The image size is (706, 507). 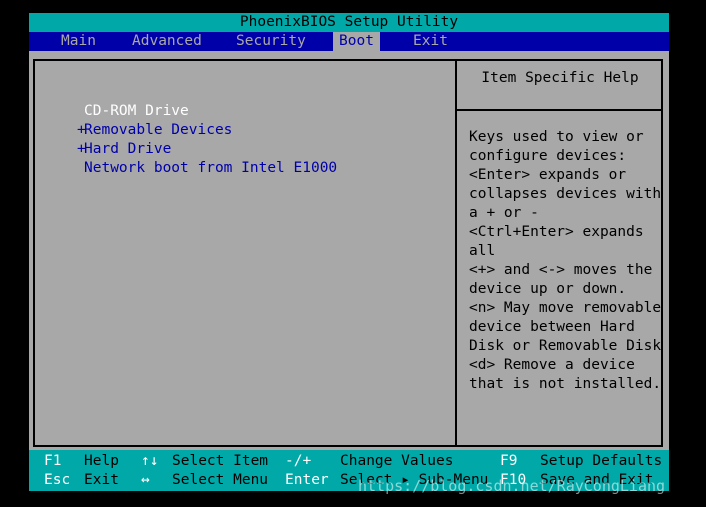 I want to click on key-f1: F1, so click(x=53, y=461).